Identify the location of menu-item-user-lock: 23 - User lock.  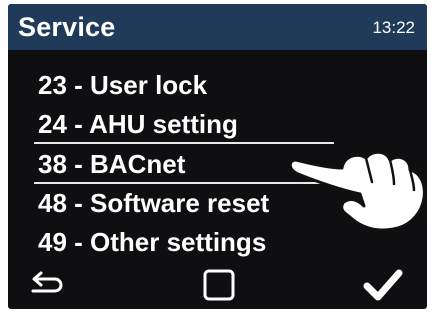
(122, 85).